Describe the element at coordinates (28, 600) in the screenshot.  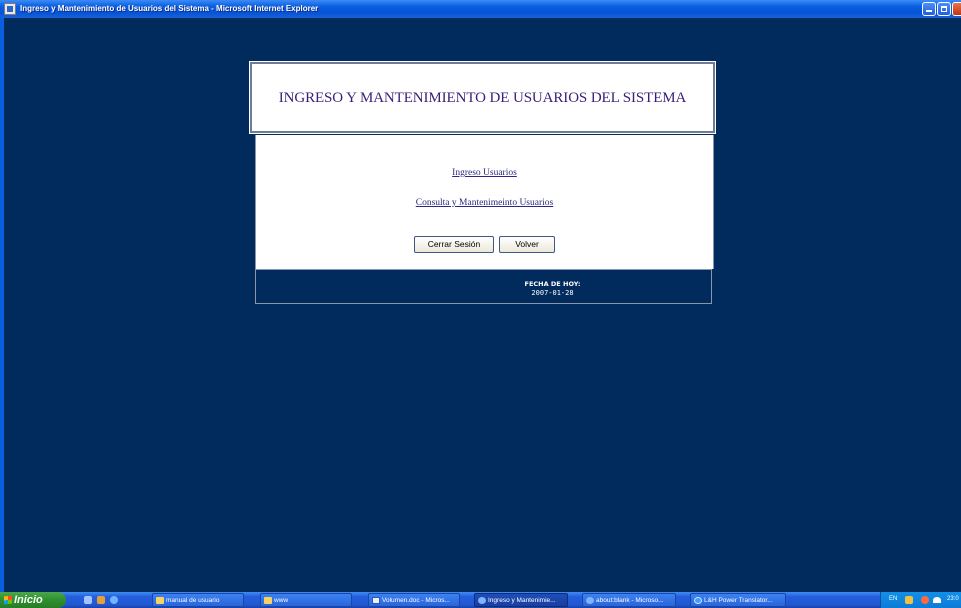
I see `start-label: Inicio` at that location.